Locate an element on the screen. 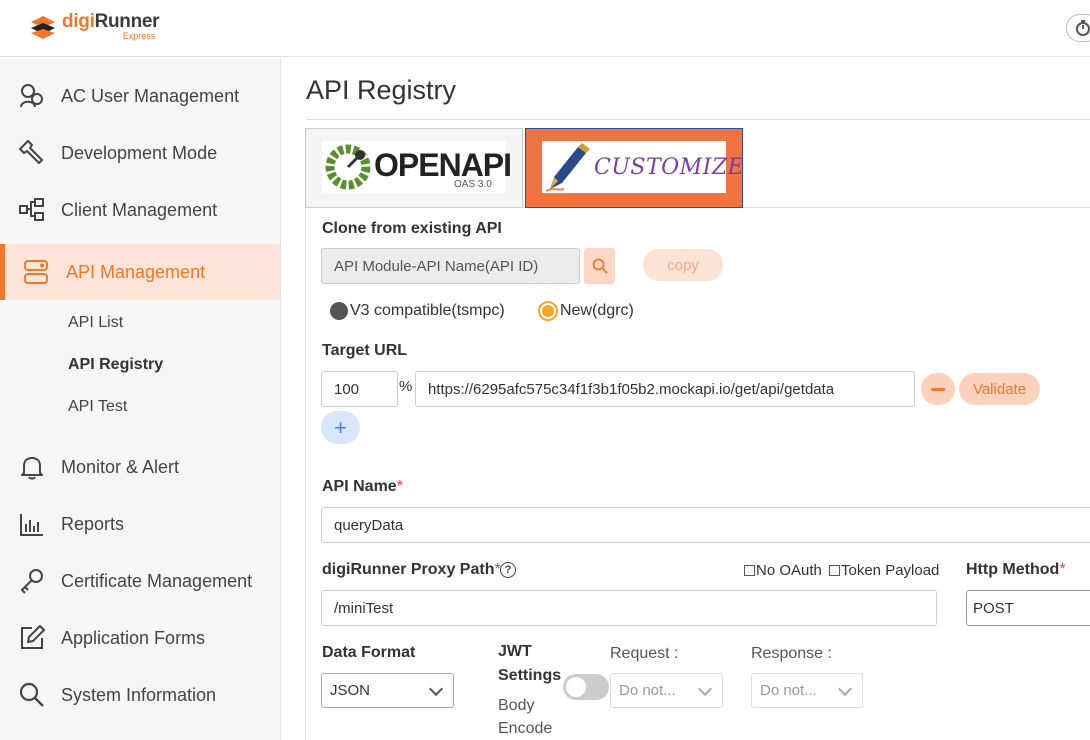  target-url-label: Target URL is located at coordinates (365, 350).